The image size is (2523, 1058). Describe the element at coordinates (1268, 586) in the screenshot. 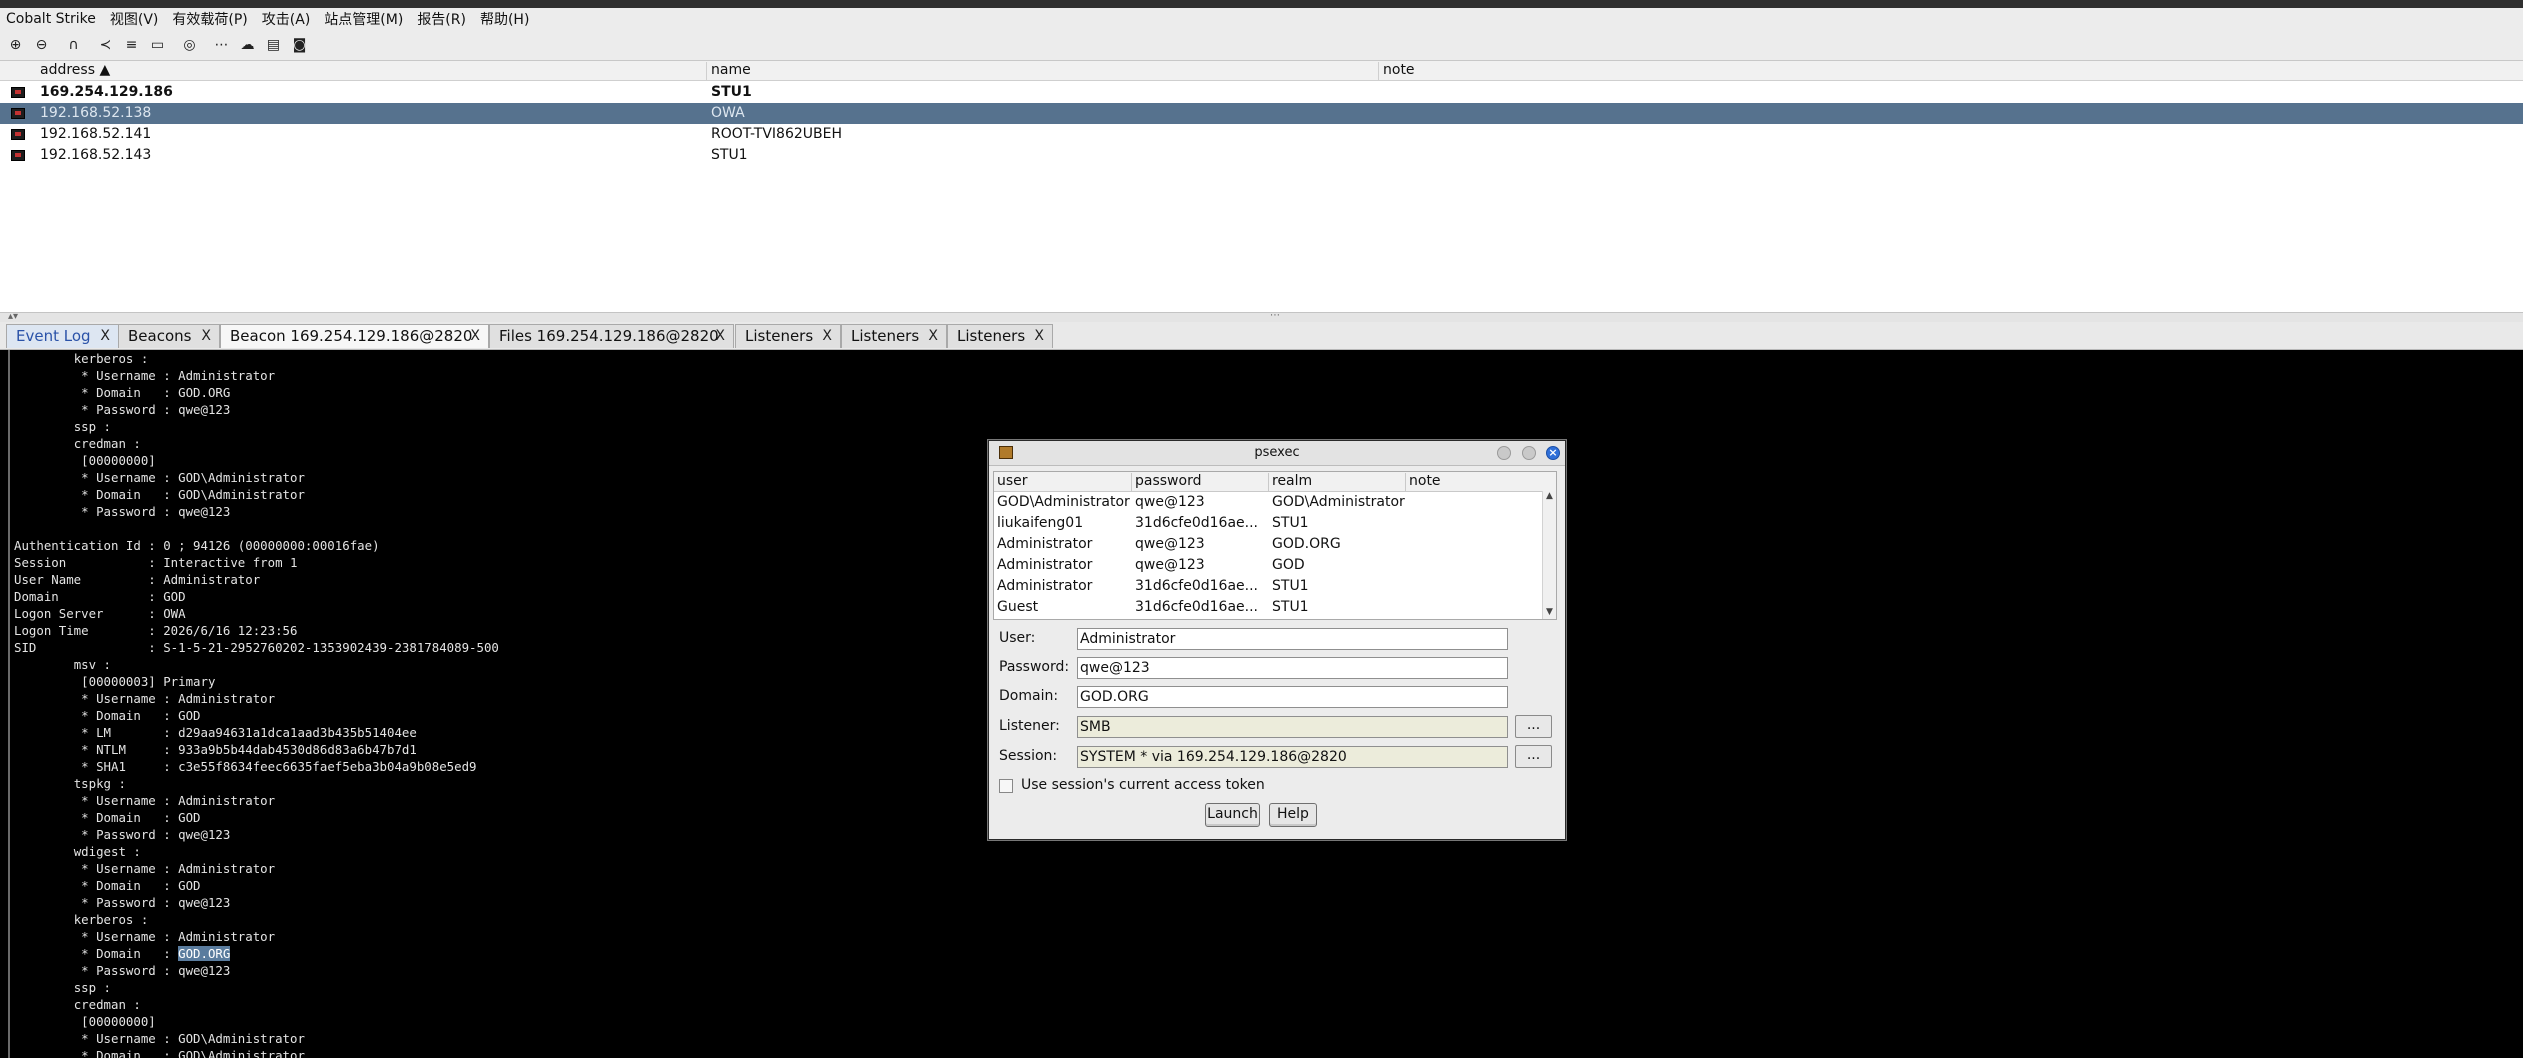

I see `credential-row: Administrator 31d6cfe0d16ae... STU1` at that location.